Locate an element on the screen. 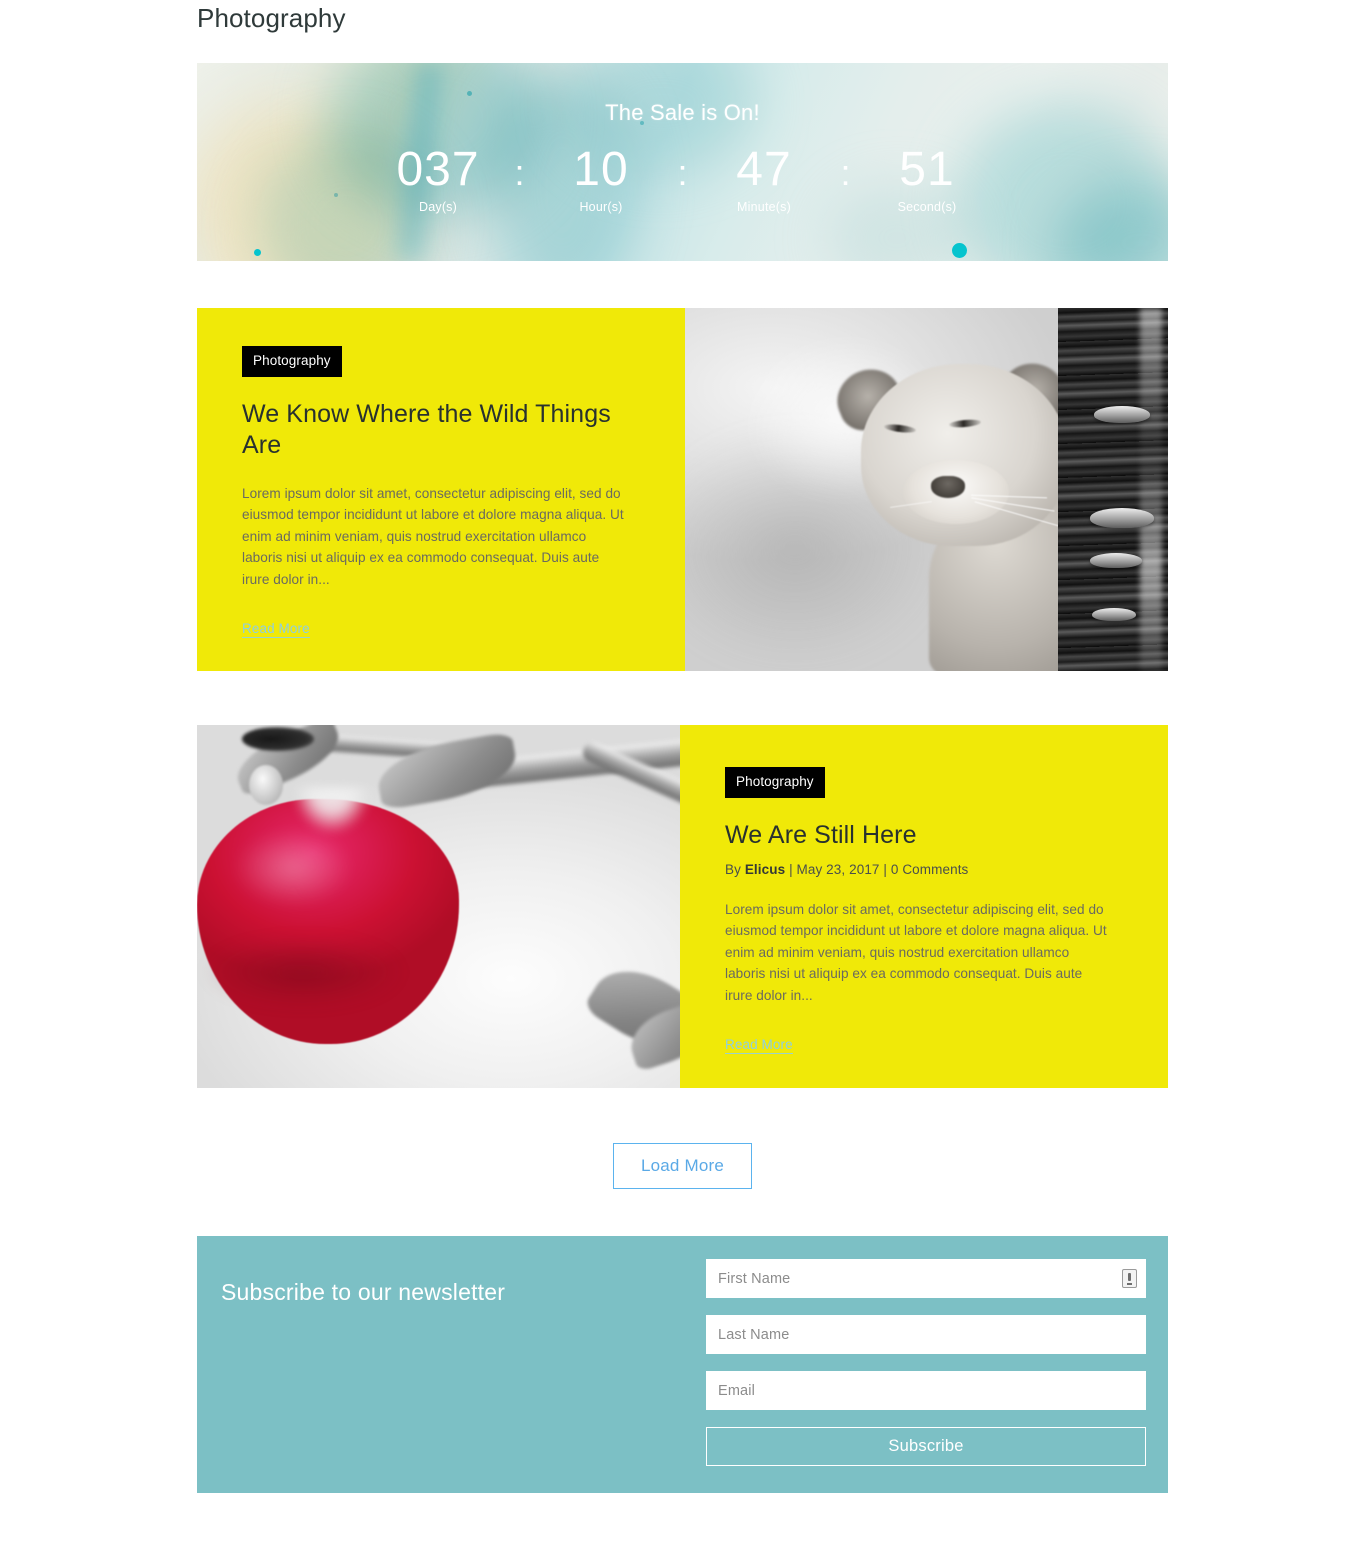 Image resolution: width=1366 pixels, height=1549 pixels. countdown-hours-label: Hour(s) is located at coordinates (601, 207).